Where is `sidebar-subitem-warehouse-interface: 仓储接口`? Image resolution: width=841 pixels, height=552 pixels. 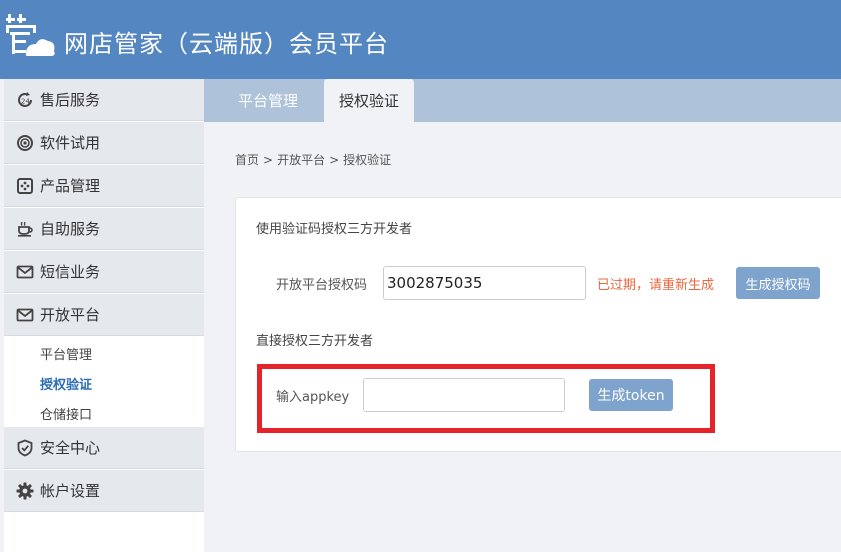
sidebar-subitem-warehouse-interface: 仓储接口 is located at coordinates (66, 413).